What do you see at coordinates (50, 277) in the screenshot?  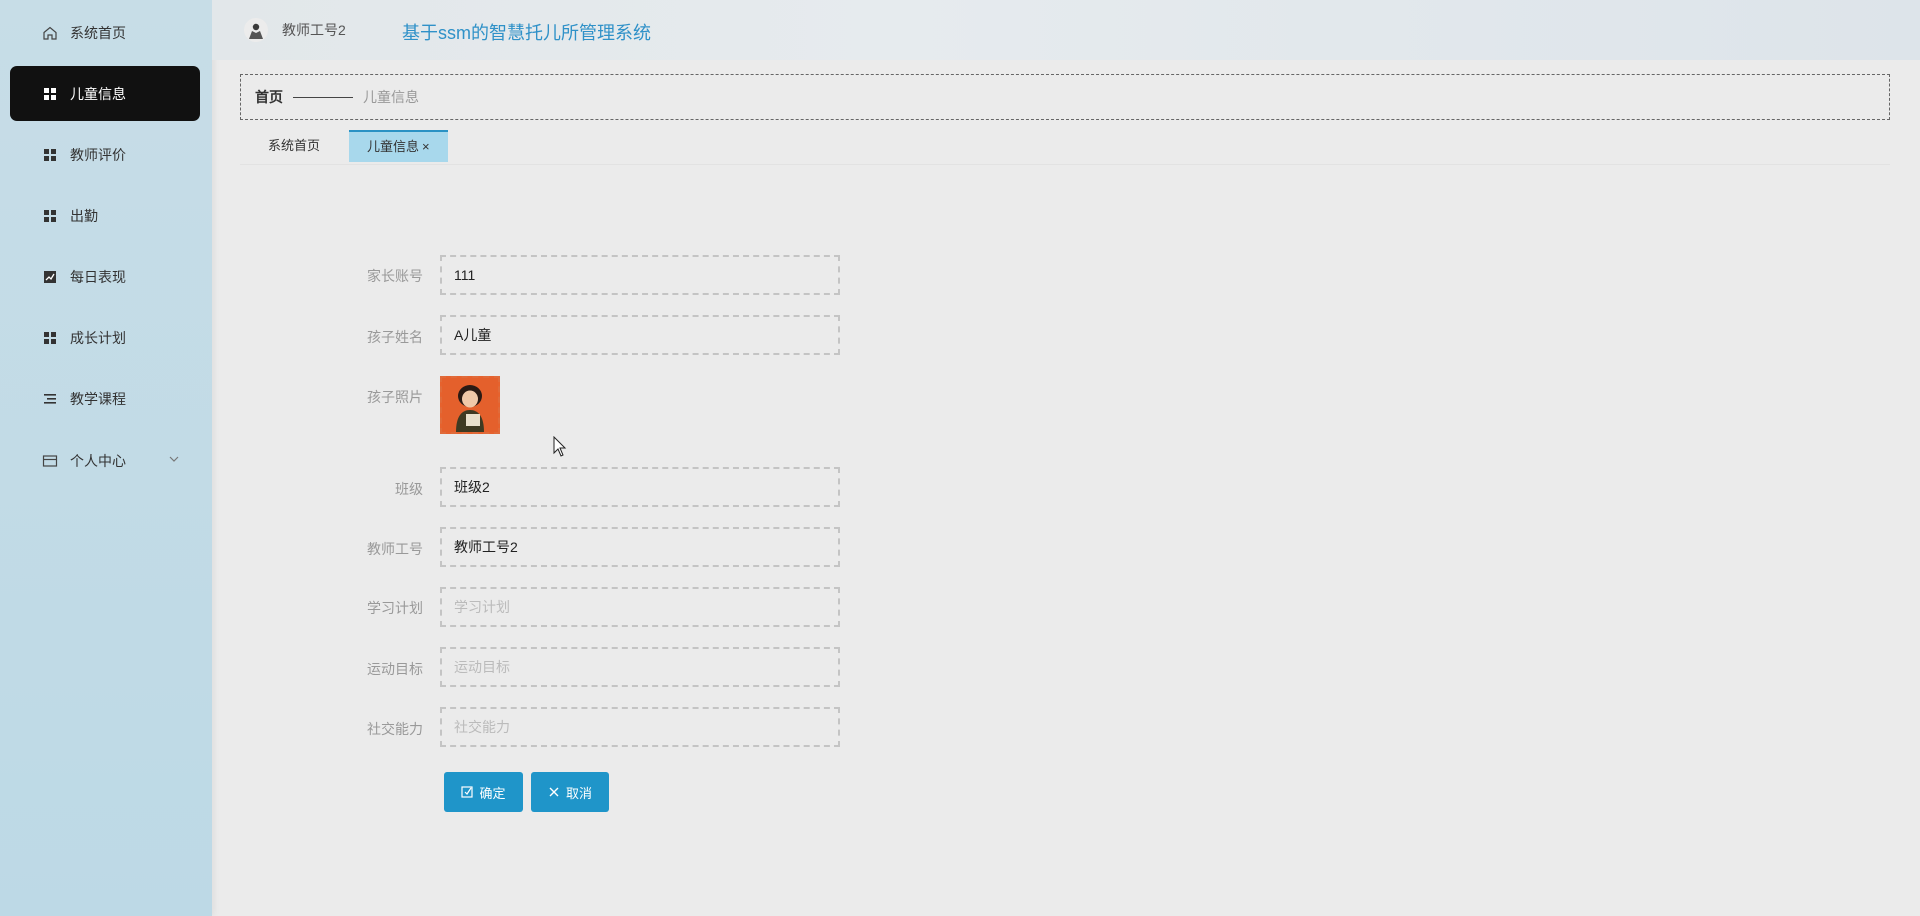 I see `chart-icon` at bounding box center [50, 277].